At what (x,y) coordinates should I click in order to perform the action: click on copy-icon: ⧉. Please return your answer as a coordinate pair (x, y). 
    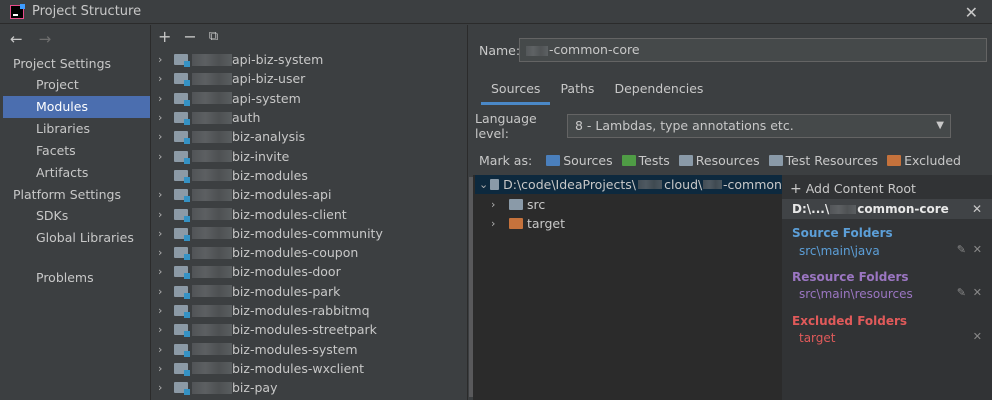
    Looking at the image, I should click on (213, 36).